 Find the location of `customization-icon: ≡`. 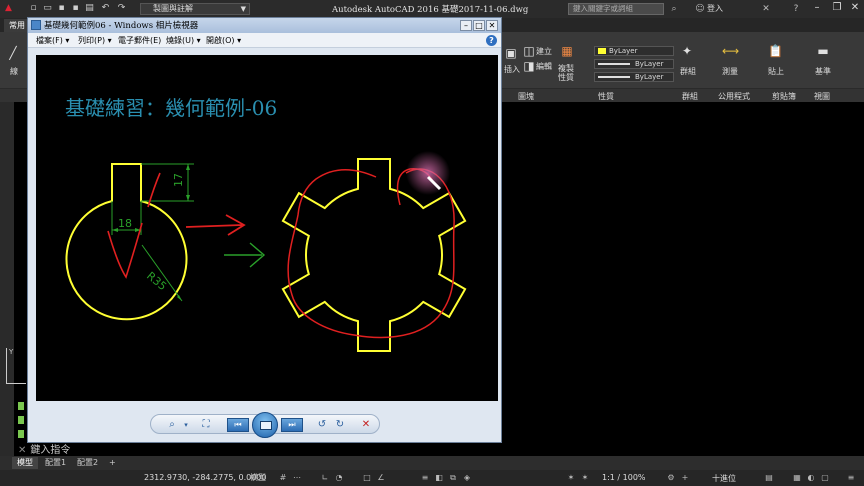

customization-icon: ≡ is located at coordinates (851, 478).